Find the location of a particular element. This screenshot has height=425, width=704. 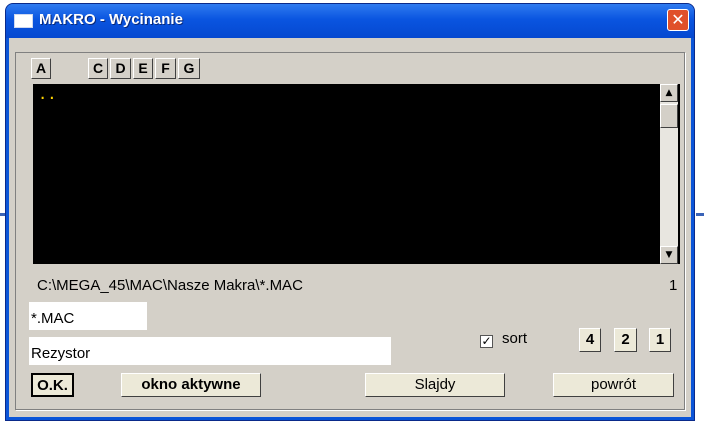

window-title: MAKRO - Wycinanie is located at coordinates (111, 19).